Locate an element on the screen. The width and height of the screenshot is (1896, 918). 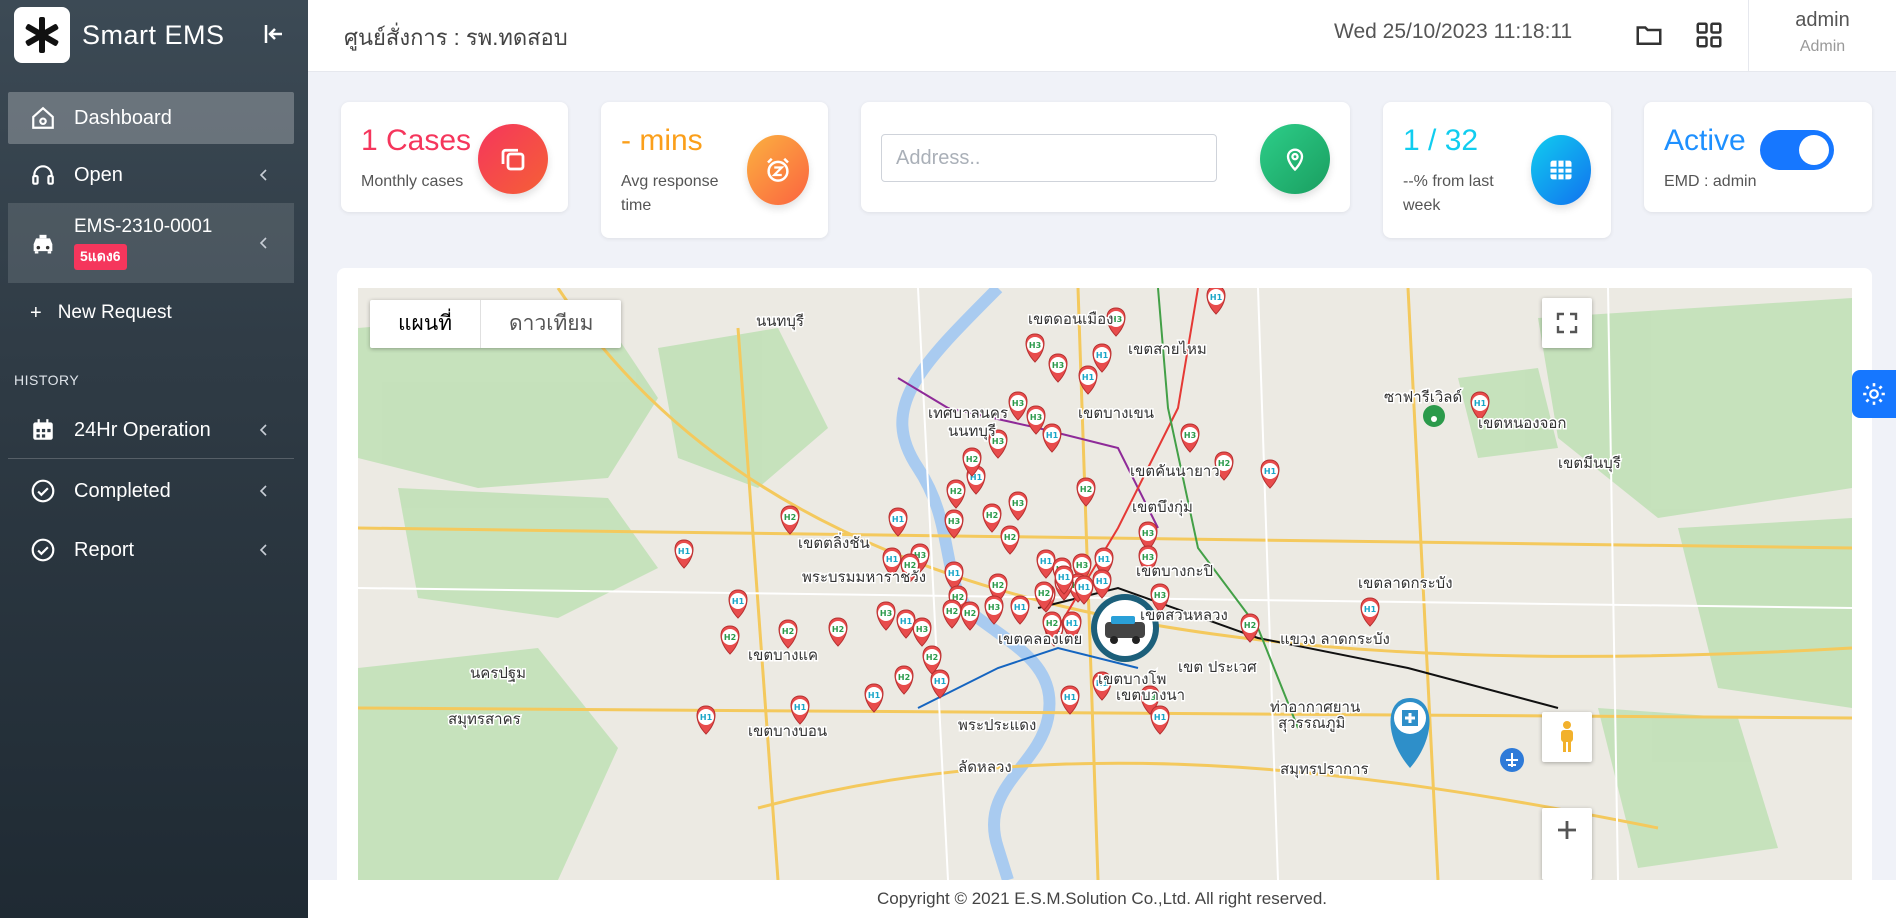
weekly-stat-card: 1 / 32 --% from last week is located at coordinates (1497, 170).